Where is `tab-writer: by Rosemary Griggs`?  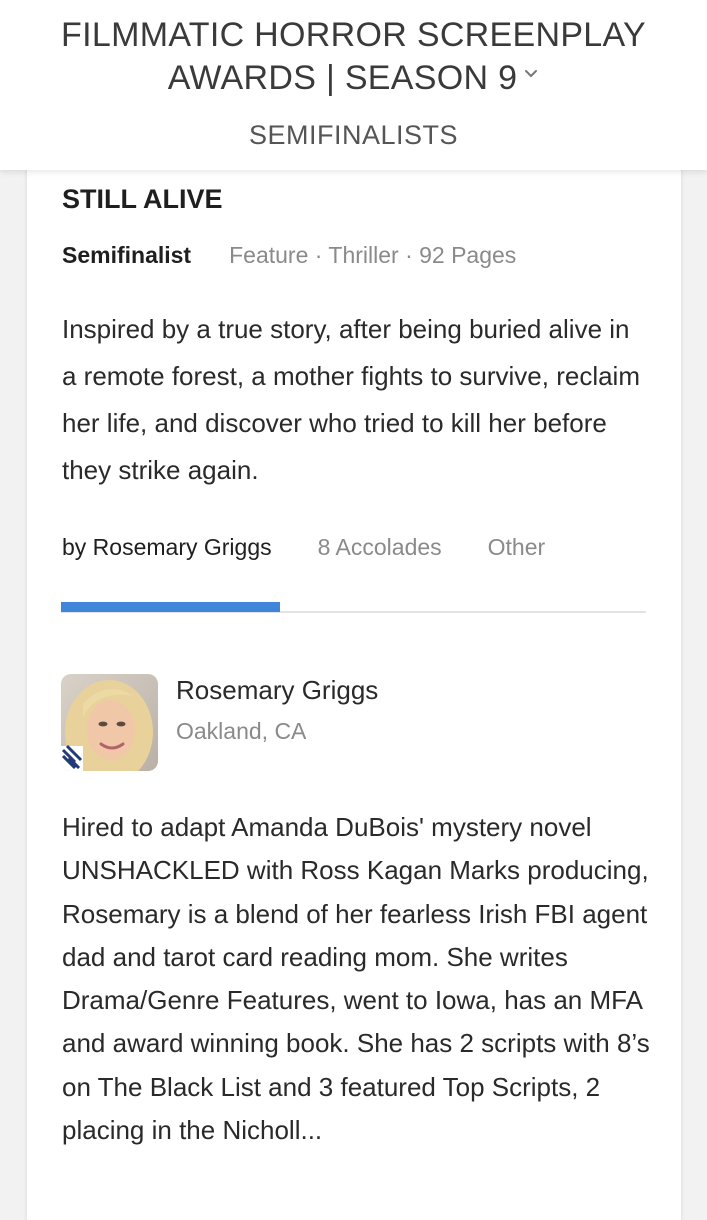
tab-writer: by Rosemary Griggs is located at coordinates (167, 547).